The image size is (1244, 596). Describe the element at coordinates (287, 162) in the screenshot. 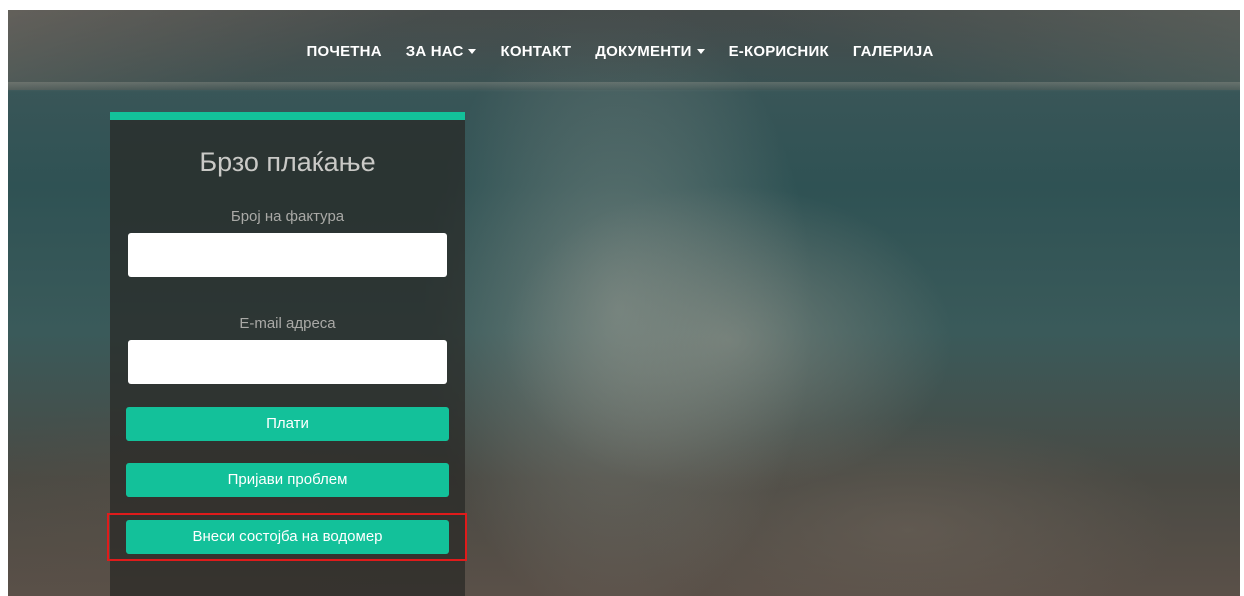

I see `panel-title: Брзо плаќање` at that location.